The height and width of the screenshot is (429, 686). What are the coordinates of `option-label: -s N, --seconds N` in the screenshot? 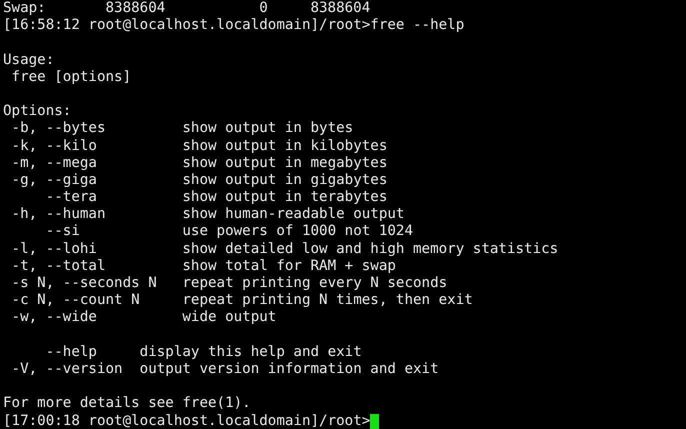 It's located at (83, 283).